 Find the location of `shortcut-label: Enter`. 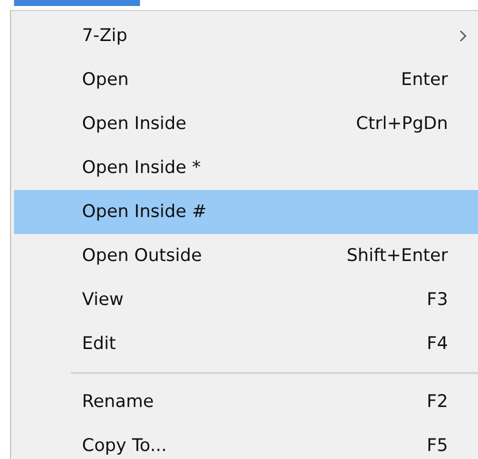

shortcut-label: Enter is located at coordinates (424, 80).